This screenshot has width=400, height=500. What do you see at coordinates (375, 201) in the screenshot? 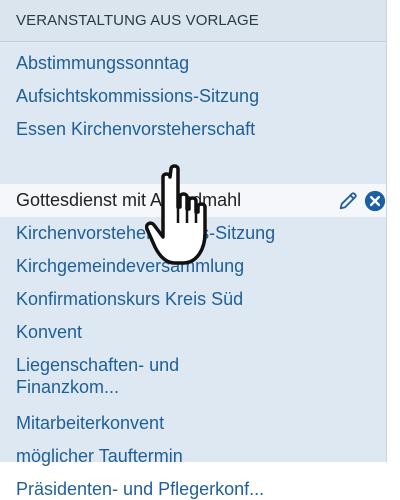
I see `close-circle-icon` at bounding box center [375, 201].